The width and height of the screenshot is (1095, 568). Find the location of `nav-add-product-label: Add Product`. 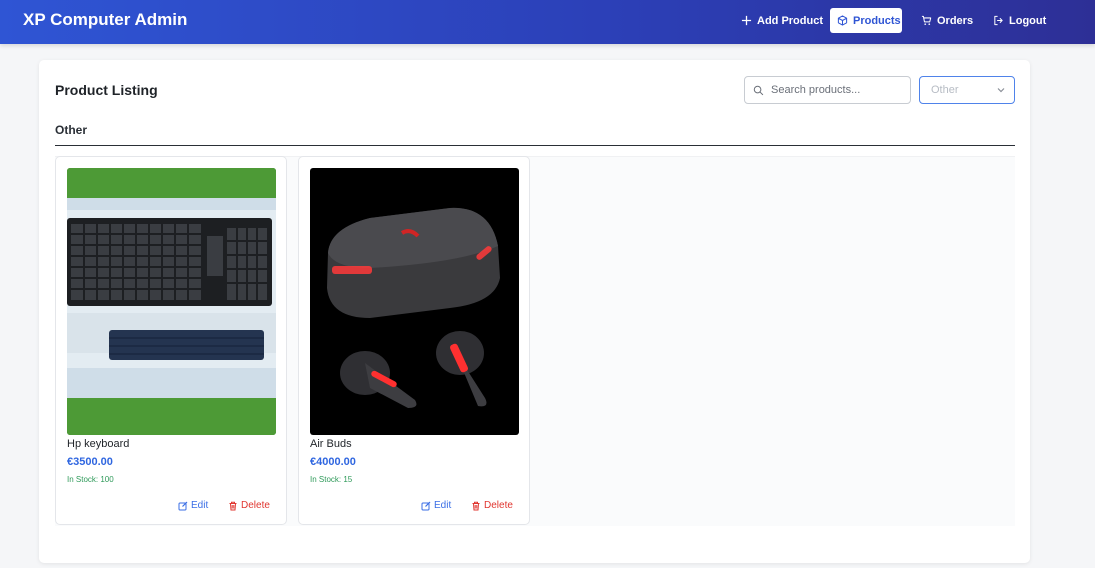

nav-add-product-label: Add Product is located at coordinates (790, 20).